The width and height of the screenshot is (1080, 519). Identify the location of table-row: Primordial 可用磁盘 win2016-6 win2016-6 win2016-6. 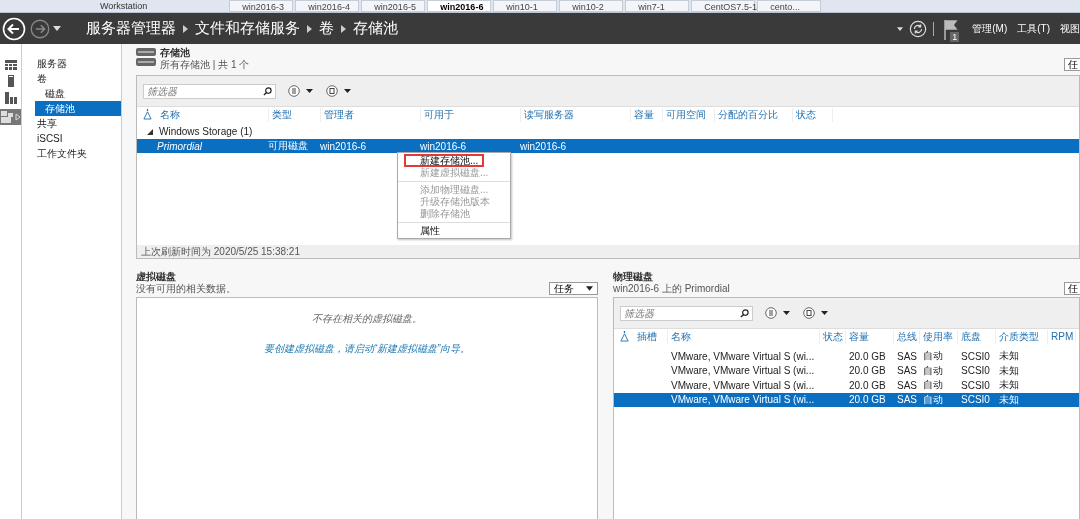
(608, 146).